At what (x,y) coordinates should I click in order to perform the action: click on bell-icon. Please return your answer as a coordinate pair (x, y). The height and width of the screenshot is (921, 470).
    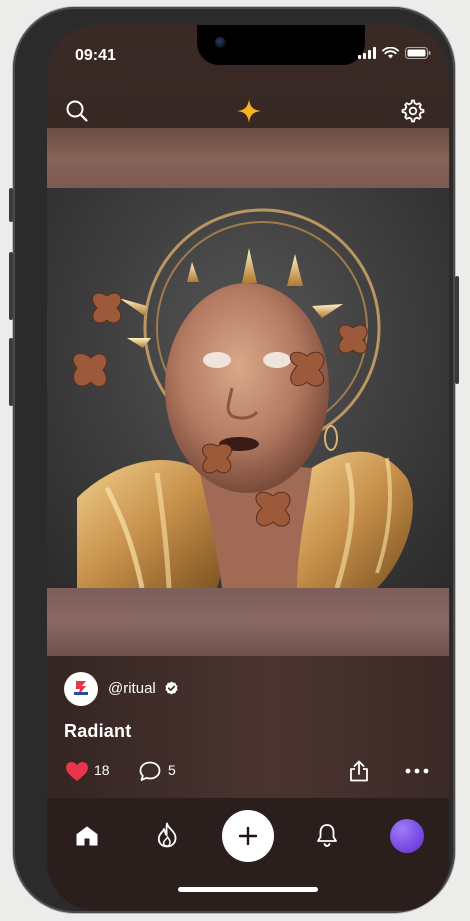
    Looking at the image, I should click on (327, 835).